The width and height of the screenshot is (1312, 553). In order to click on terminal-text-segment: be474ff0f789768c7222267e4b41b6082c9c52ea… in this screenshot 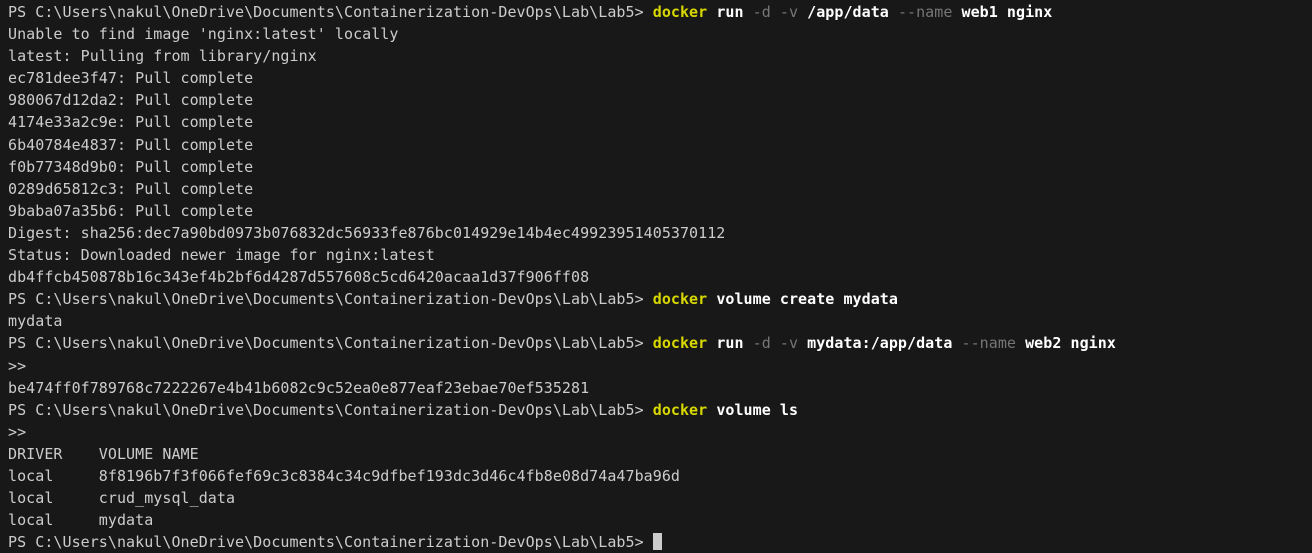, I will do `click(299, 387)`.